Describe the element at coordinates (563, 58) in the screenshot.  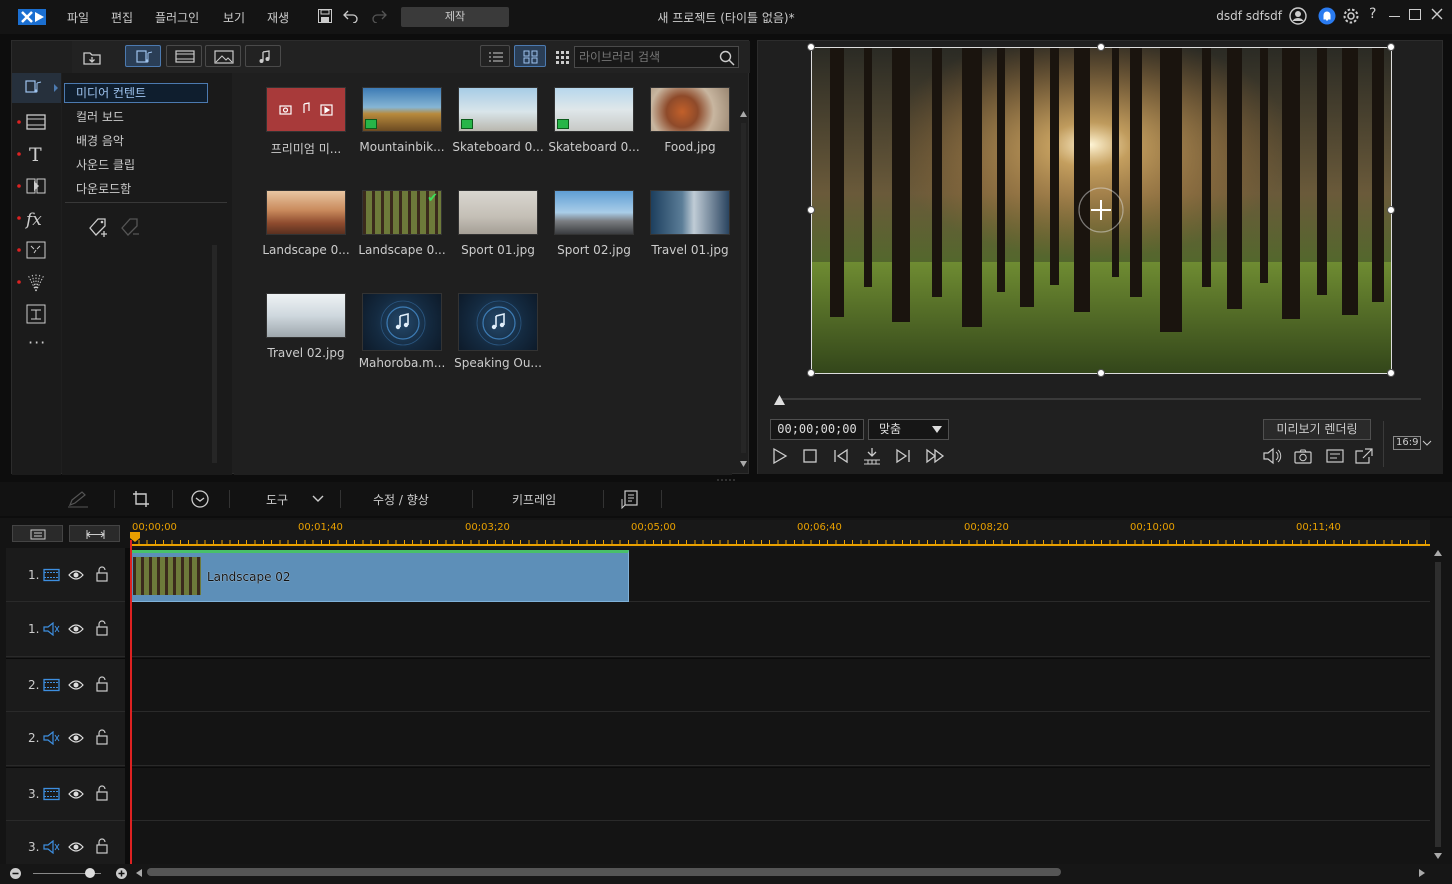
I see `thumbnail-size-icon` at that location.